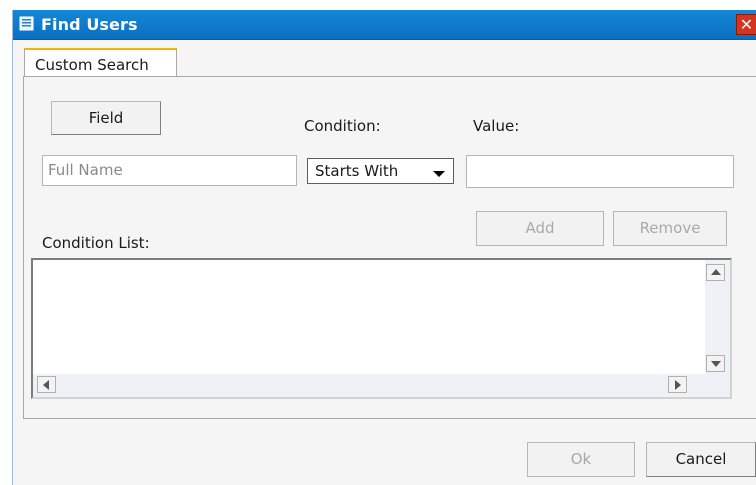 This screenshot has height=485, width=756. I want to click on ok-button: Ok, so click(581, 459).